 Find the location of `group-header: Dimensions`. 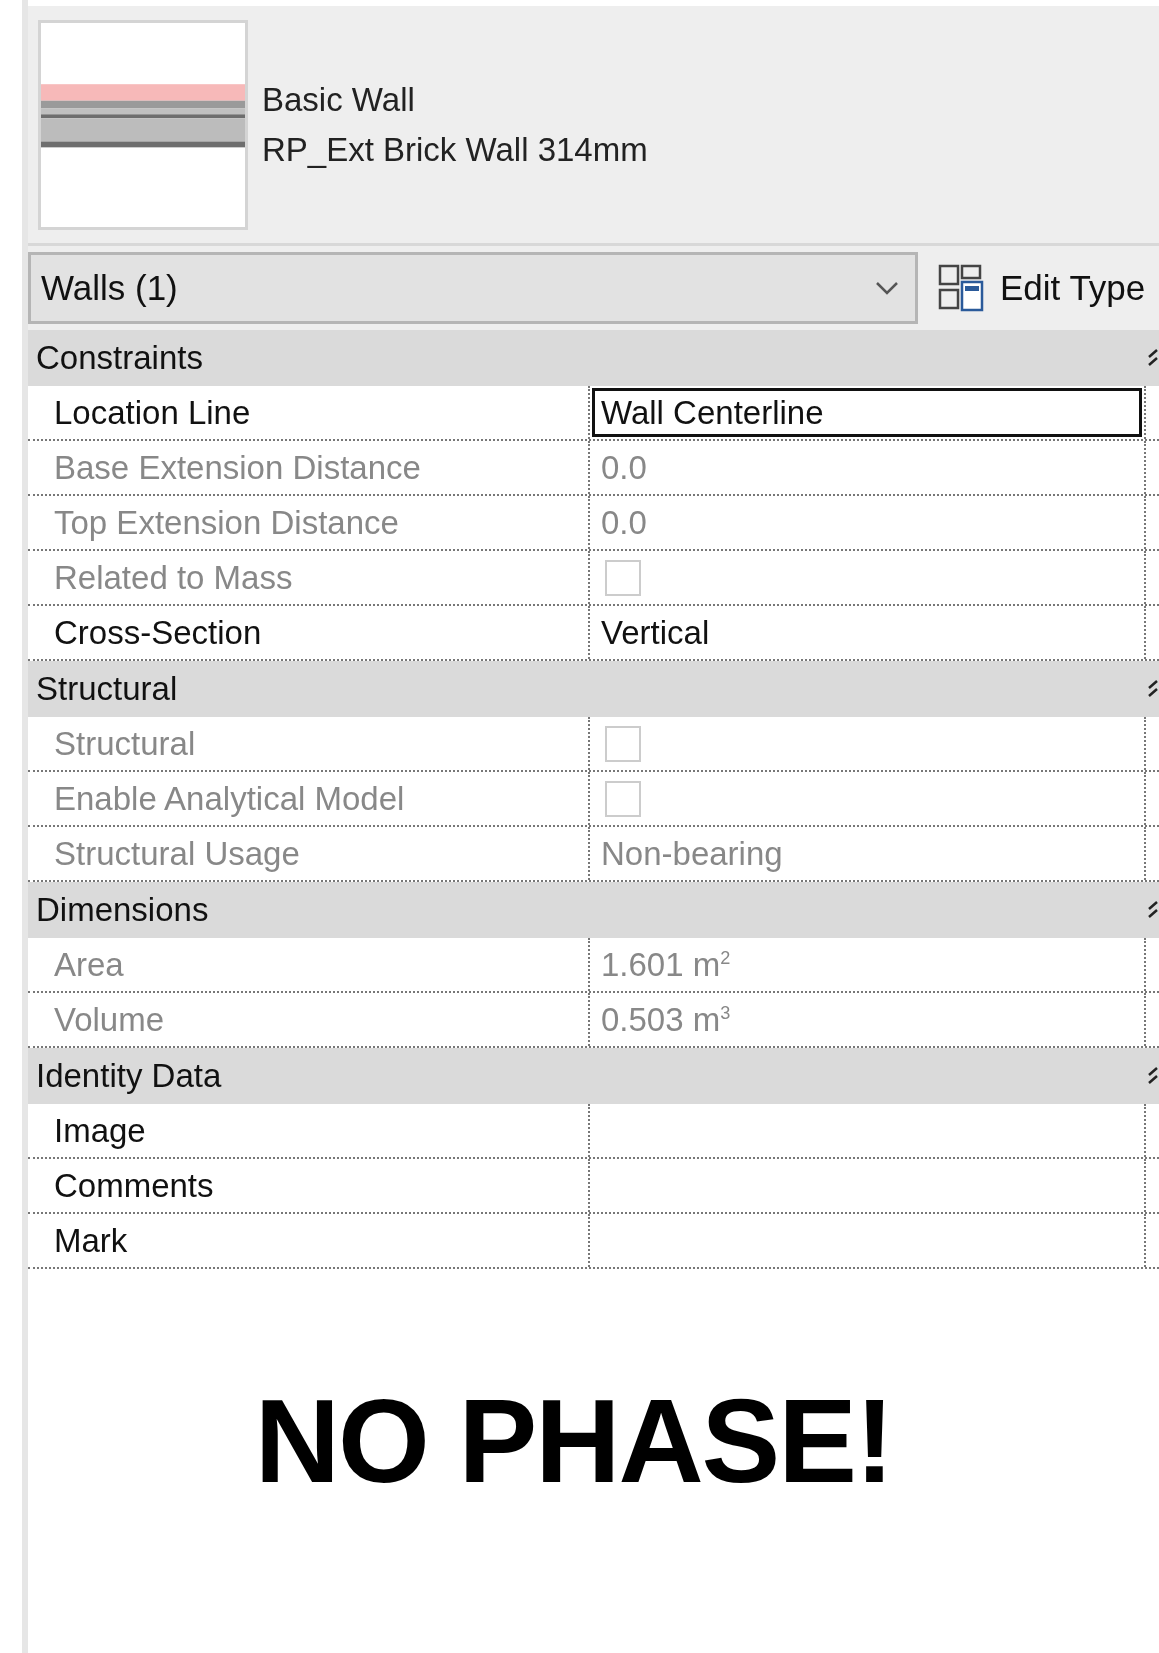

group-header: Dimensions is located at coordinates (593, 910).